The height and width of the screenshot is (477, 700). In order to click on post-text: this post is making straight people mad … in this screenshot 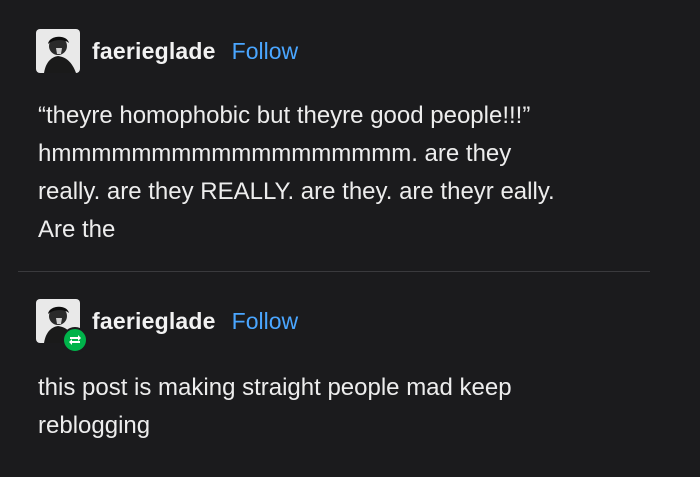, I will do `click(275, 406)`.